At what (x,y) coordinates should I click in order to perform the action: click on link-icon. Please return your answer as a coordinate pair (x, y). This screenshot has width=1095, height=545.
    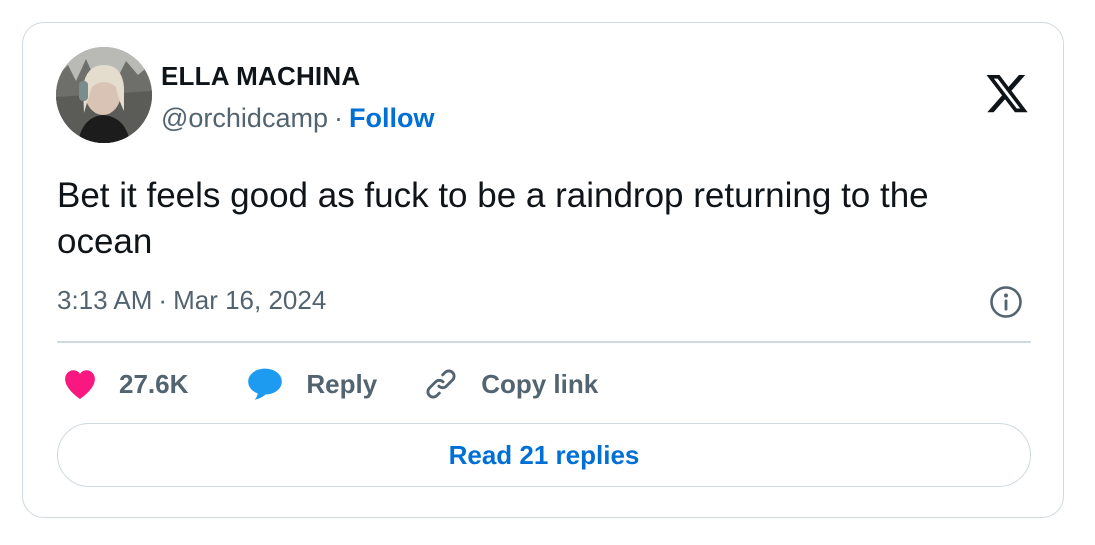
    Looking at the image, I should click on (441, 384).